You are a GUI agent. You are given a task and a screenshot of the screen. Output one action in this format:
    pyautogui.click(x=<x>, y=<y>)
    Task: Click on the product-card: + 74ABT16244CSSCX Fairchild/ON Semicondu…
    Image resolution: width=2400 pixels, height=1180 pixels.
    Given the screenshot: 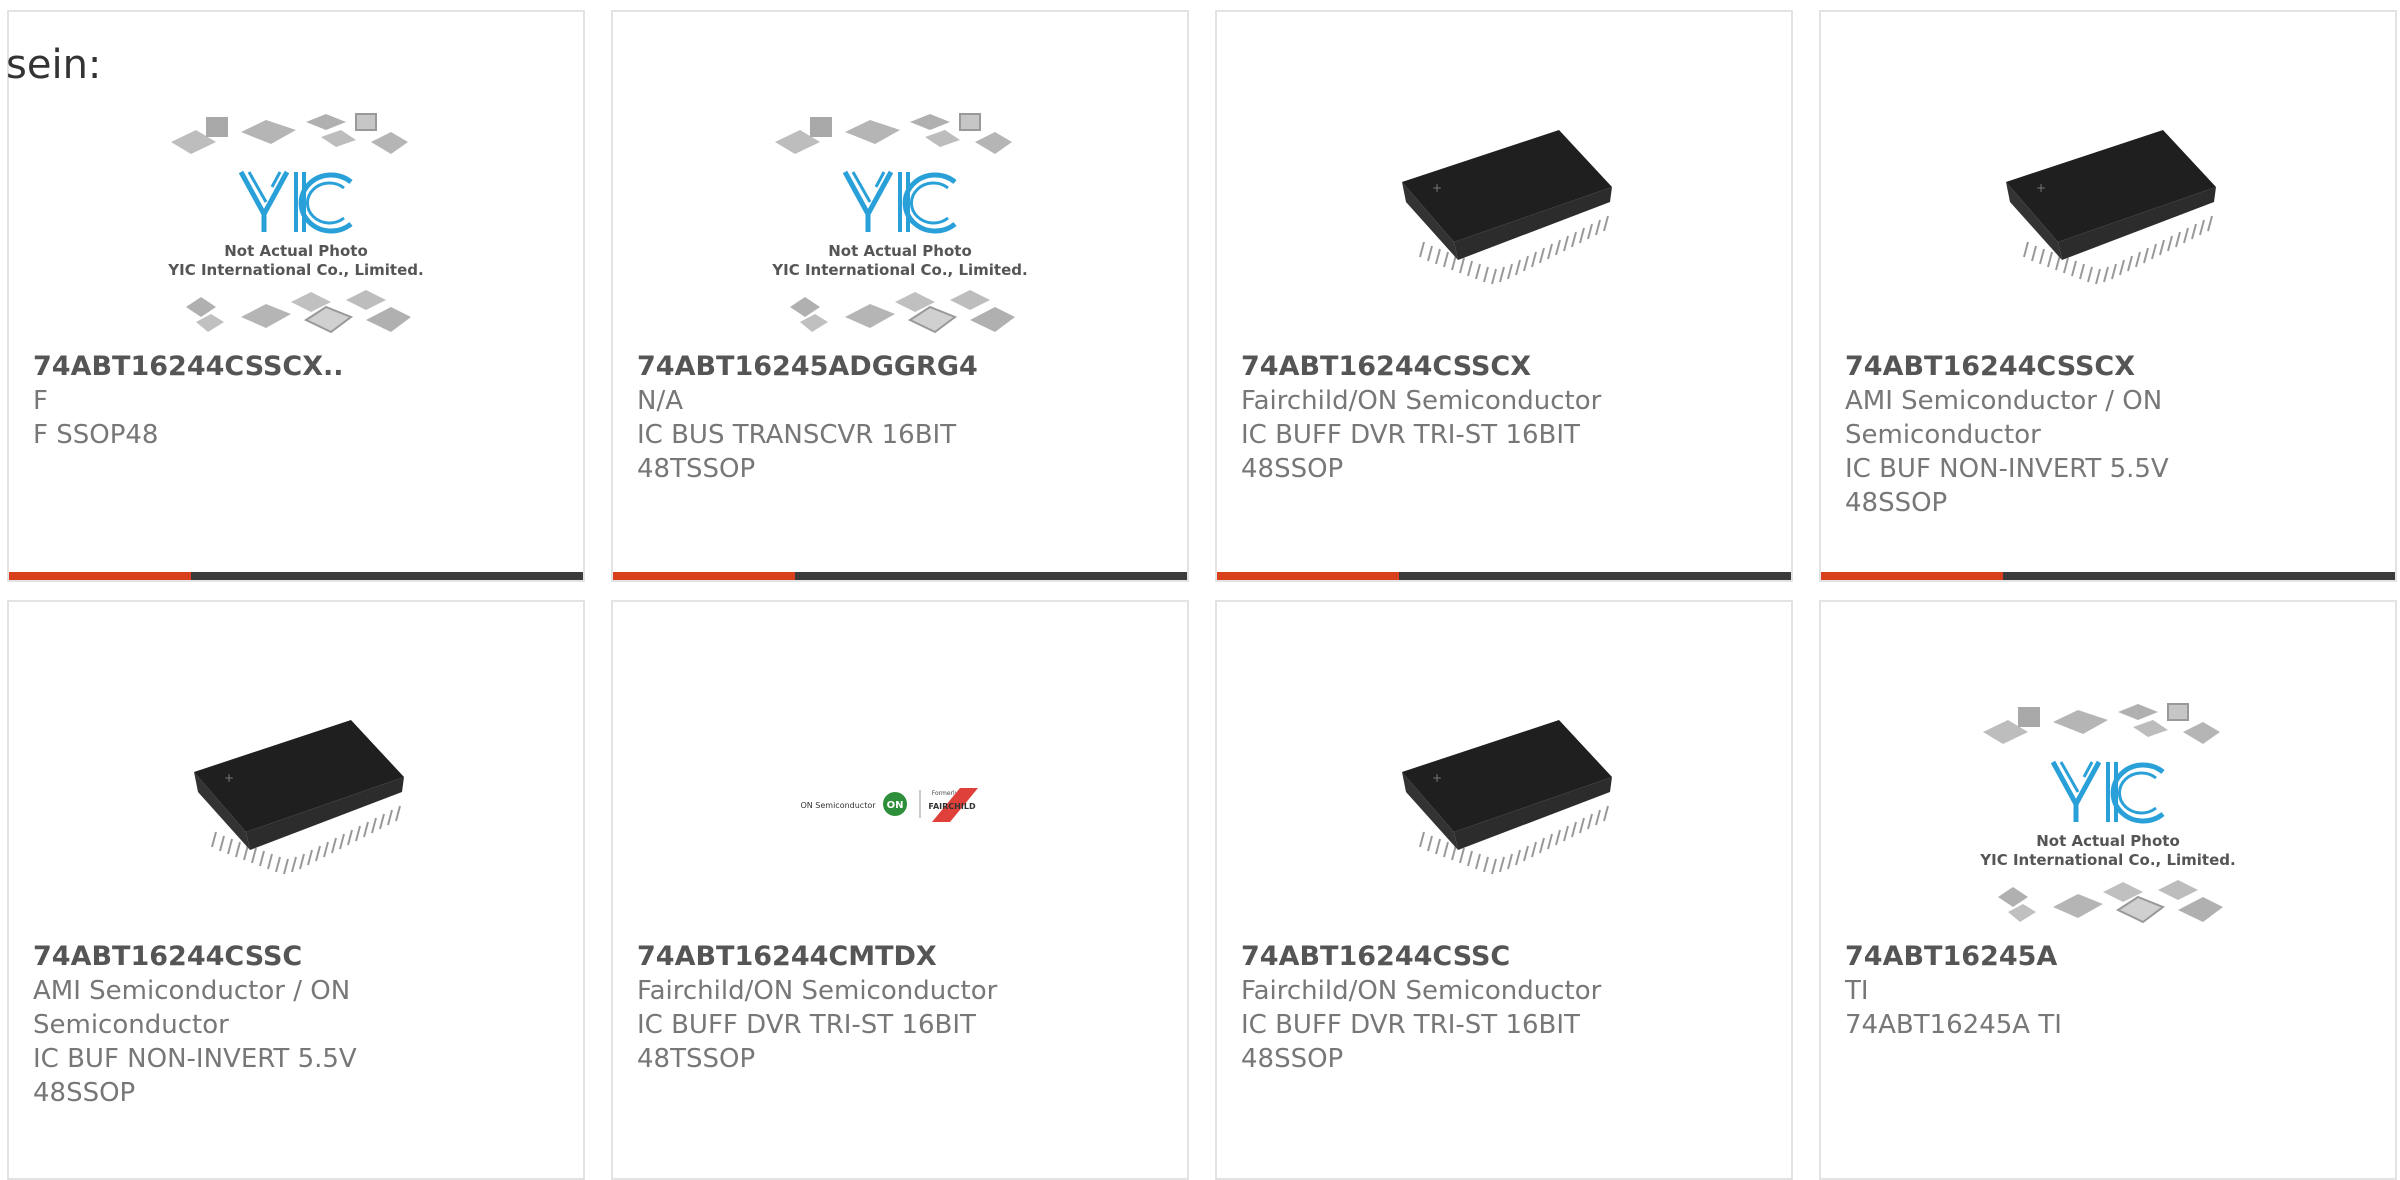 What is the action you would take?
    pyautogui.click(x=1504, y=296)
    